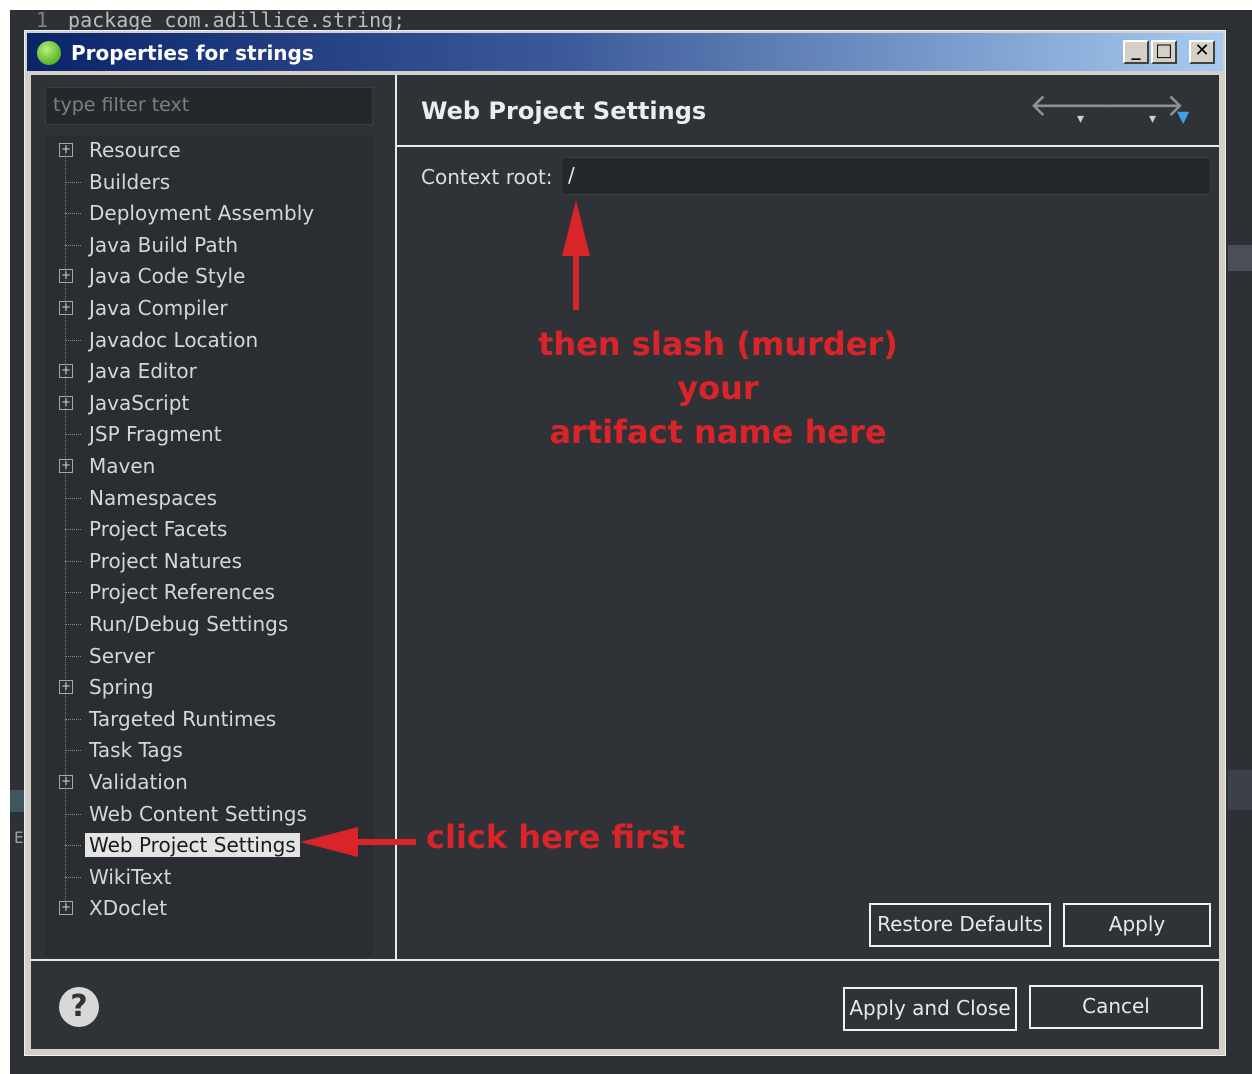 This screenshot has height=1074, width=1252. Describe the element at coordinates (358, 842) in the screenshot. I see `arrow-left-to-tree-item` at that location.